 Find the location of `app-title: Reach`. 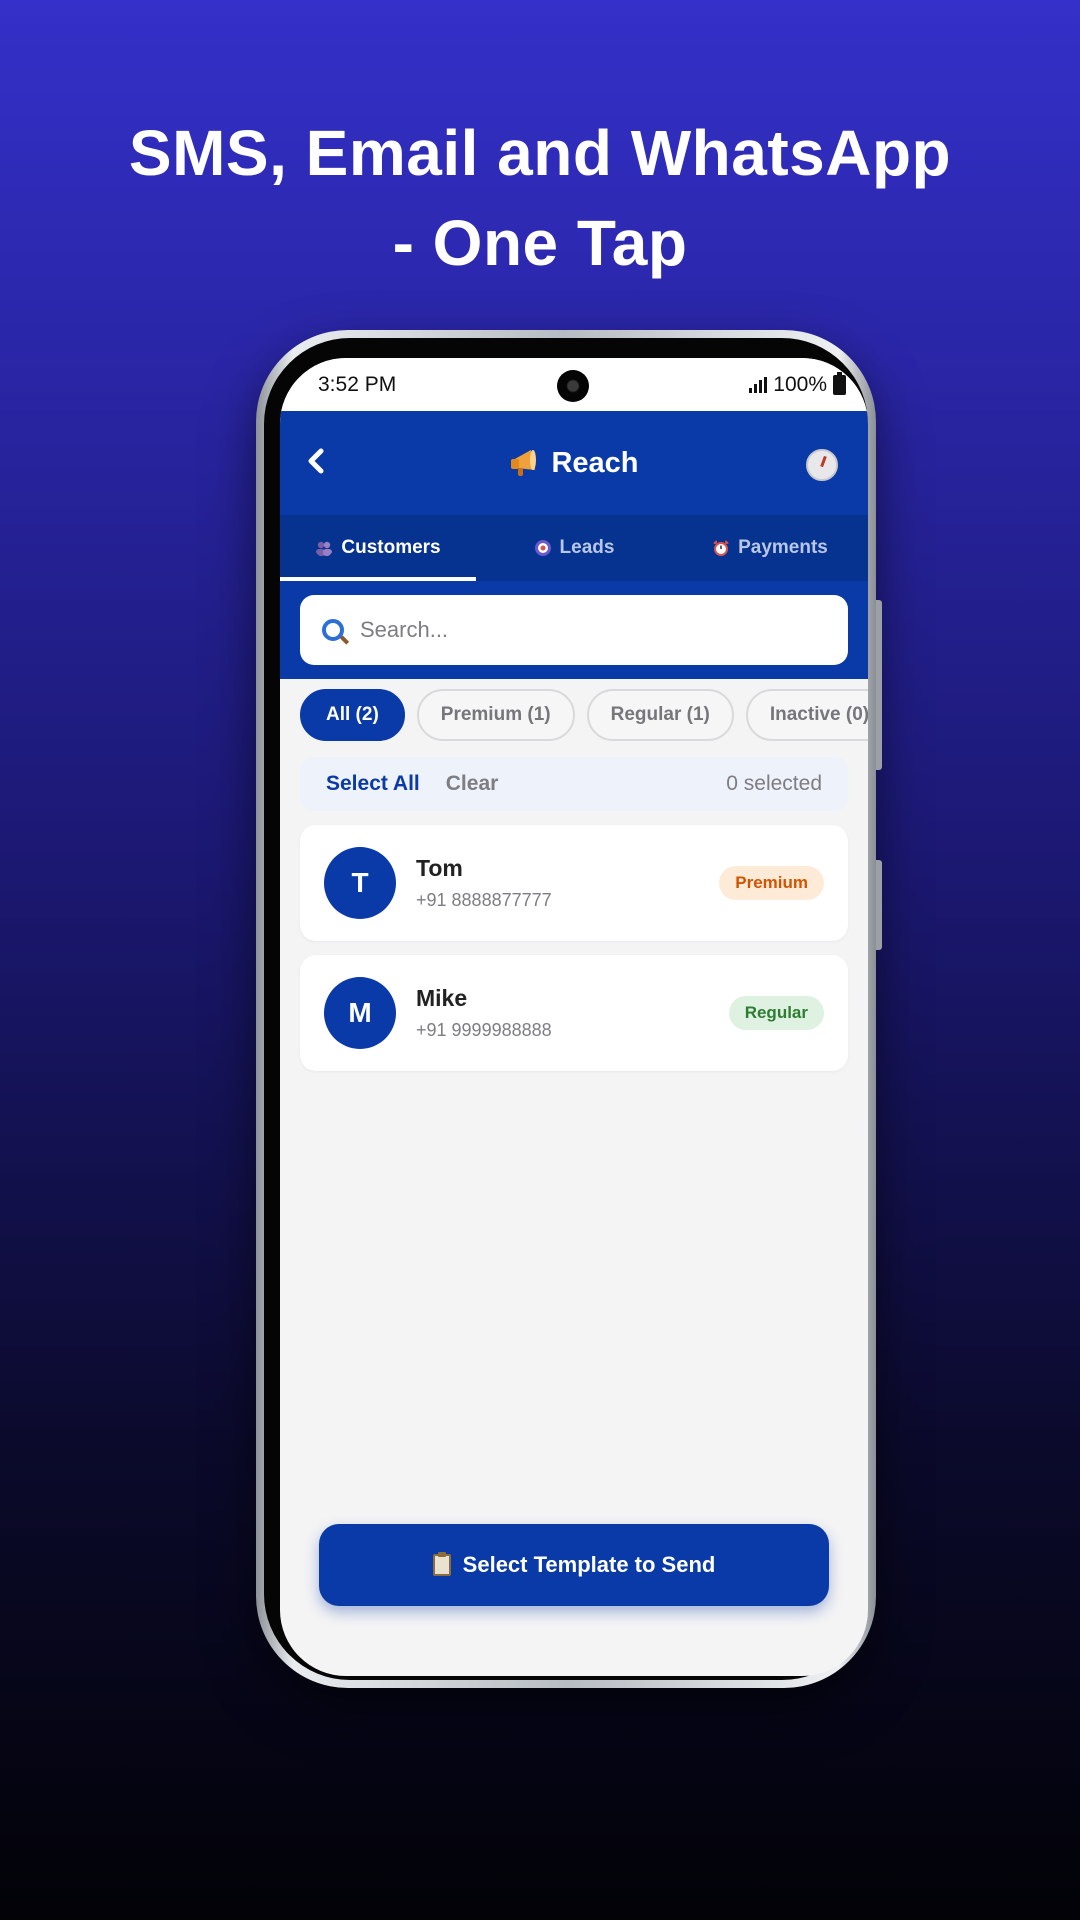

app-title: Reach is located at coordinates (574, 463).